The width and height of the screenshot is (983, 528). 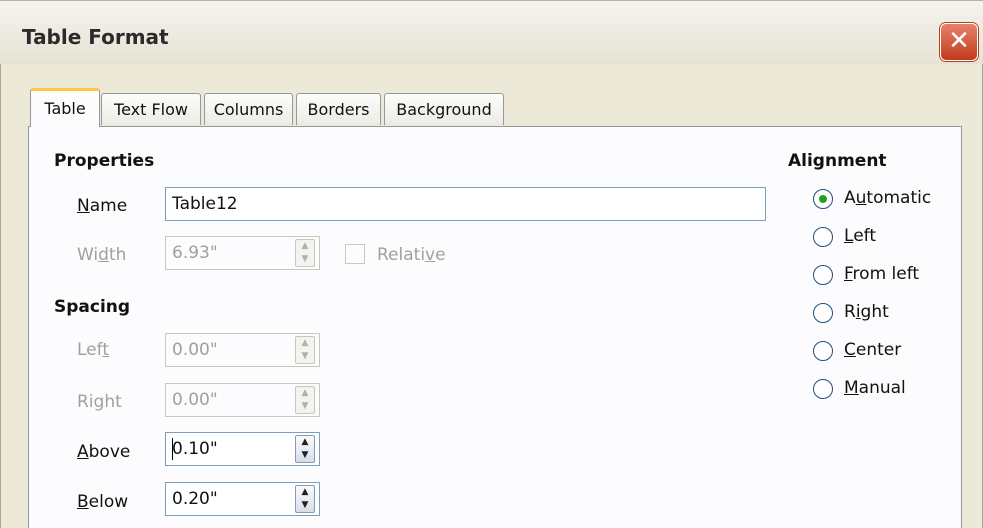 I want to click on alignment-left-radio, so click(x=823, y=237).